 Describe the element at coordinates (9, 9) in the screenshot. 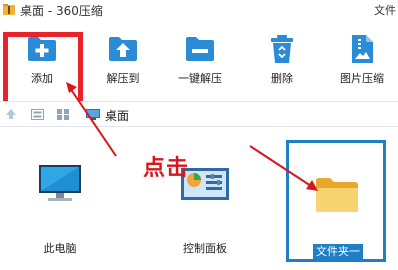

I see `folder-zip-app-icon` at that location.